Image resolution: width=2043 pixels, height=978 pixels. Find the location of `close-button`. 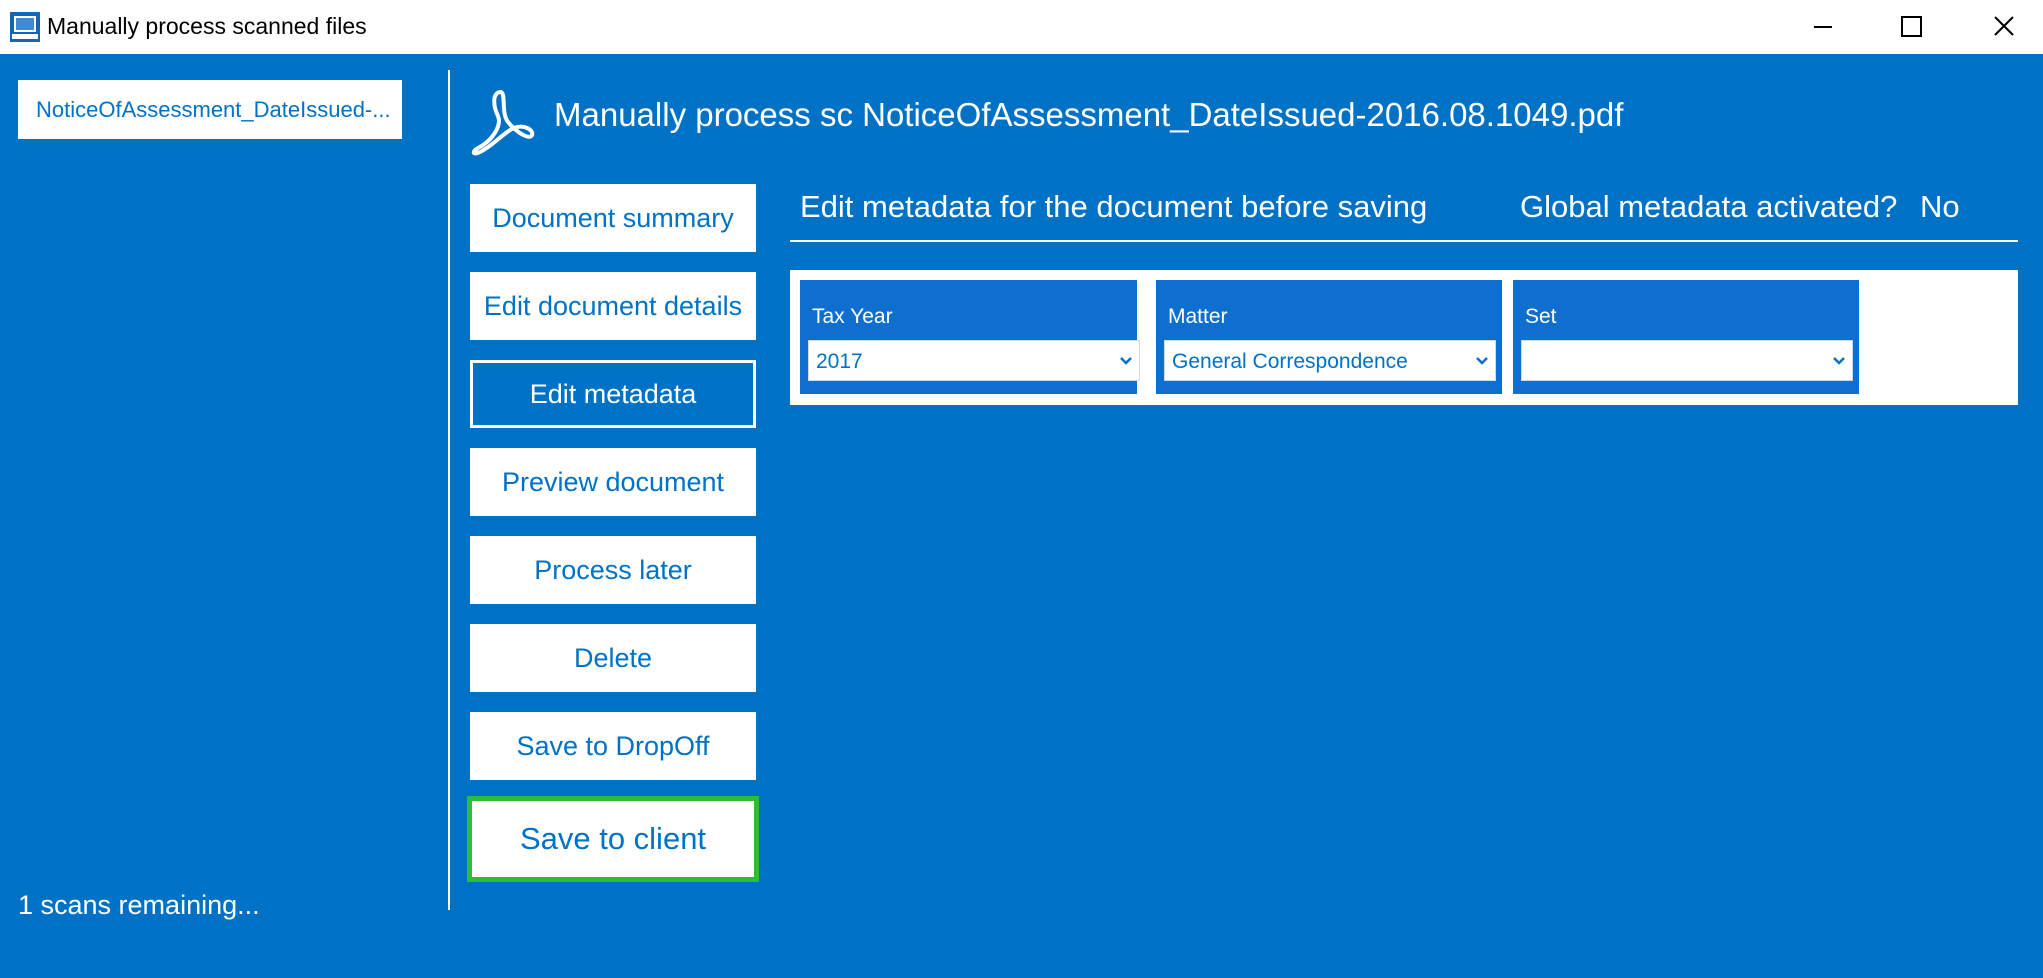

close-button is located at coordinates (1999, 27).